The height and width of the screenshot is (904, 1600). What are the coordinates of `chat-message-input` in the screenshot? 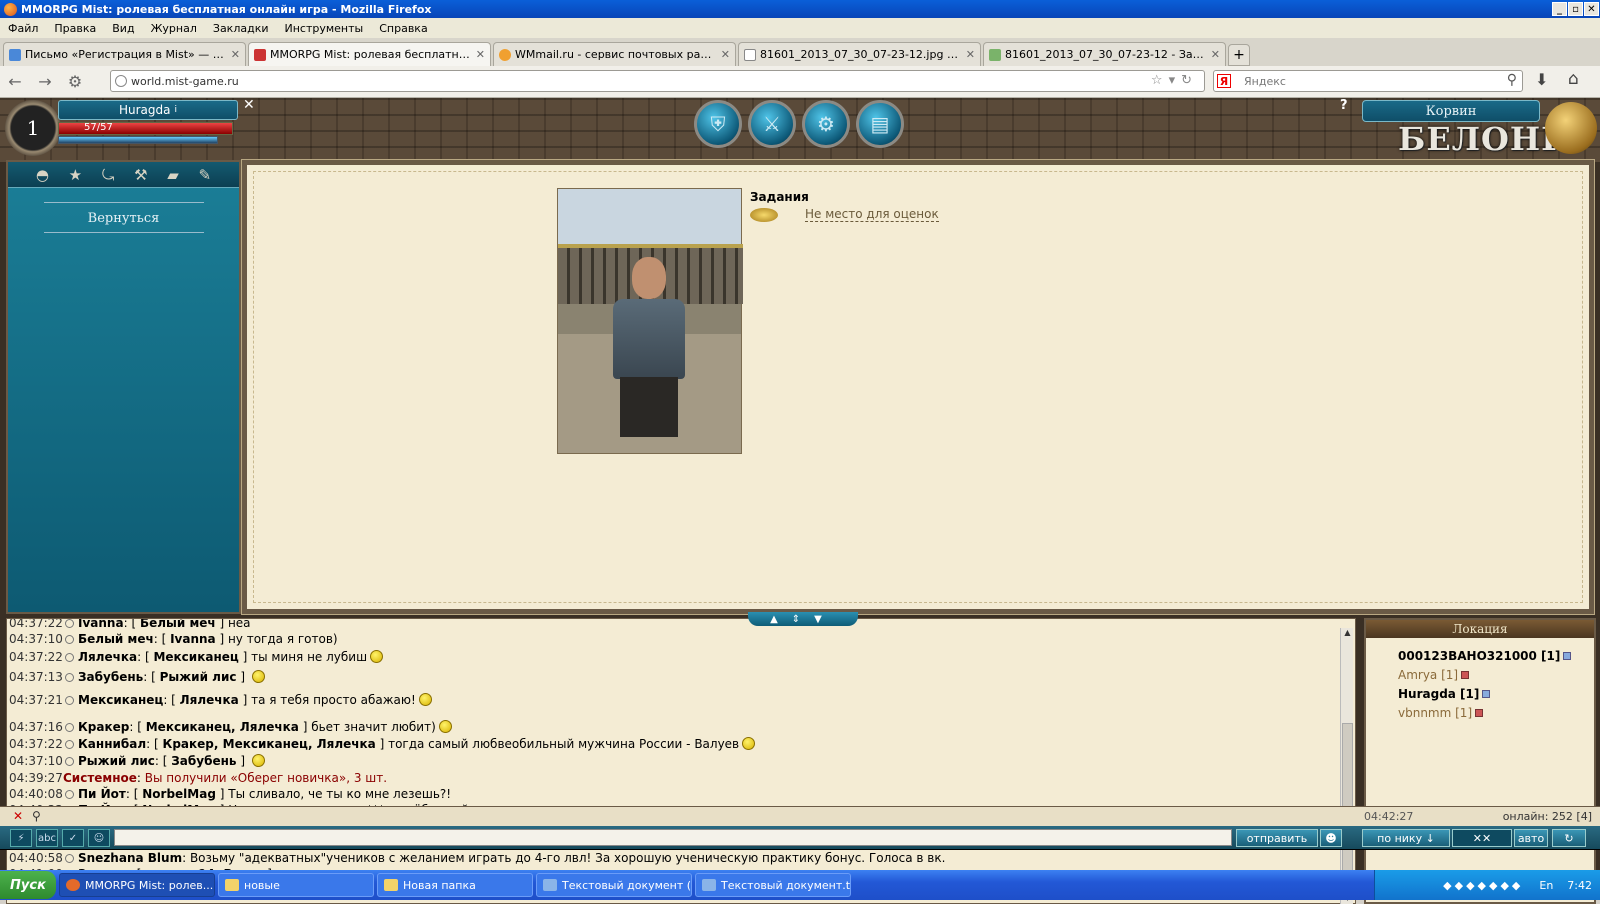 It's located at (673, 837).